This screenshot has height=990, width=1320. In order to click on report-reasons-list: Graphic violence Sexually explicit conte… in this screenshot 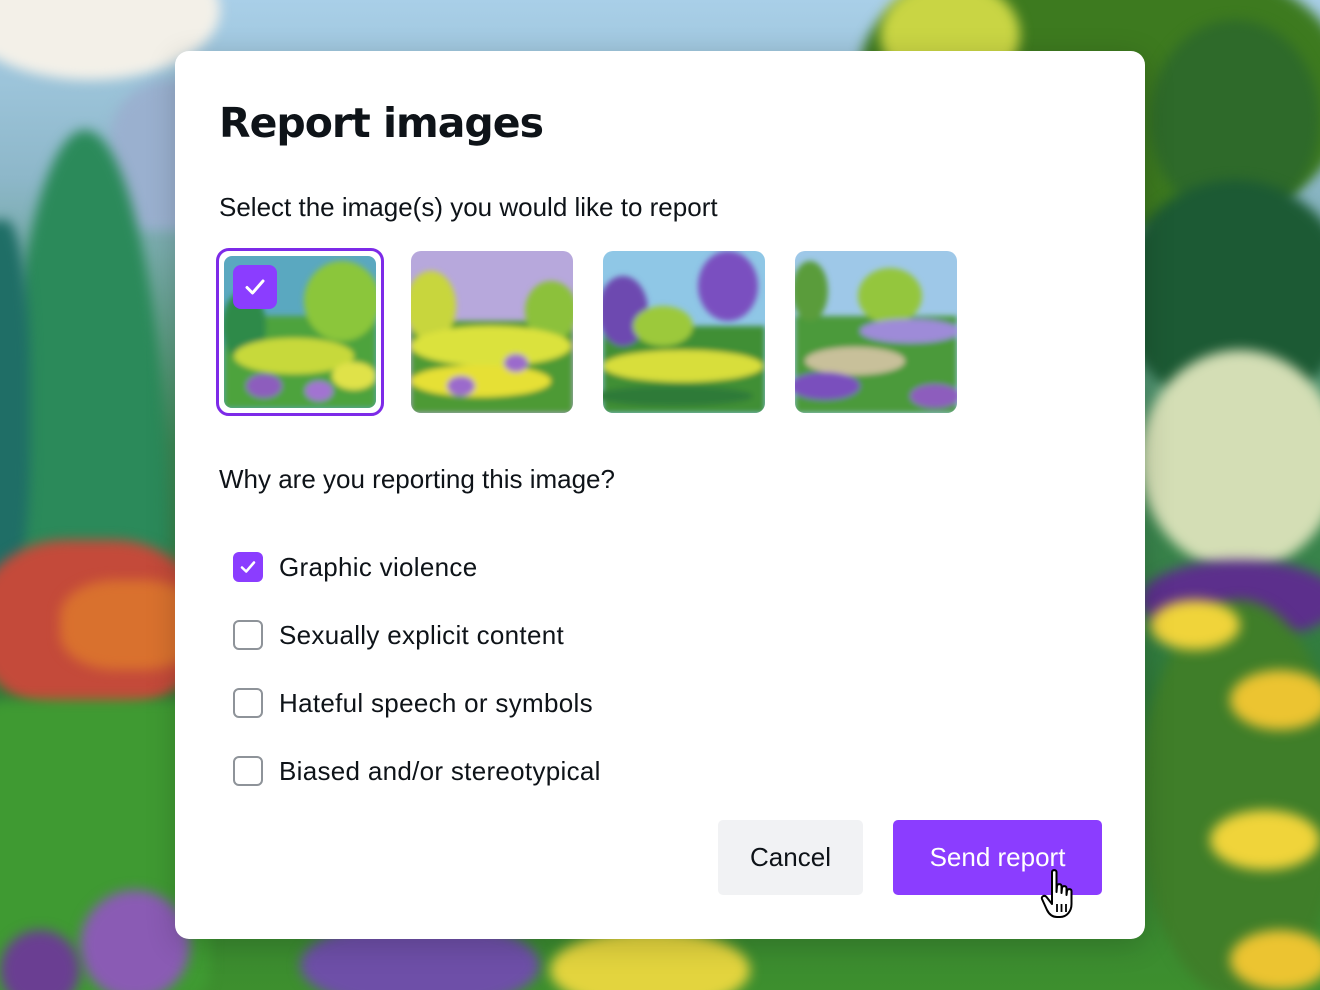, I will do `click(417, 669)`.